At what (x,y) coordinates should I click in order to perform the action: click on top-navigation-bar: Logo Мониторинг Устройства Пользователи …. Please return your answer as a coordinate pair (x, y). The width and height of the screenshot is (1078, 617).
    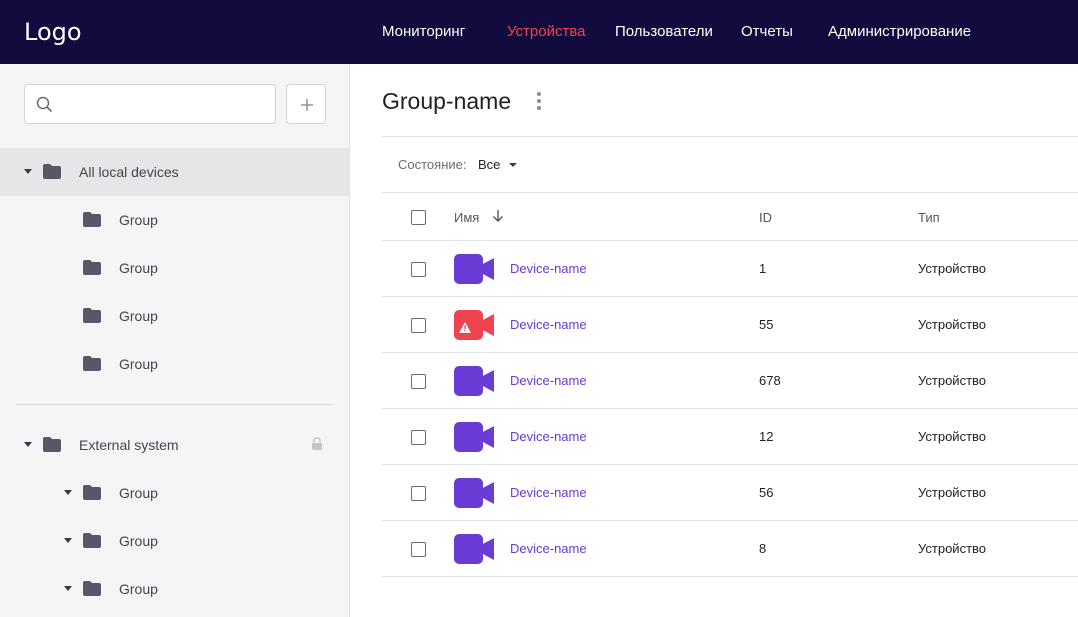
    Looking at the image, I should click on (539, 32).